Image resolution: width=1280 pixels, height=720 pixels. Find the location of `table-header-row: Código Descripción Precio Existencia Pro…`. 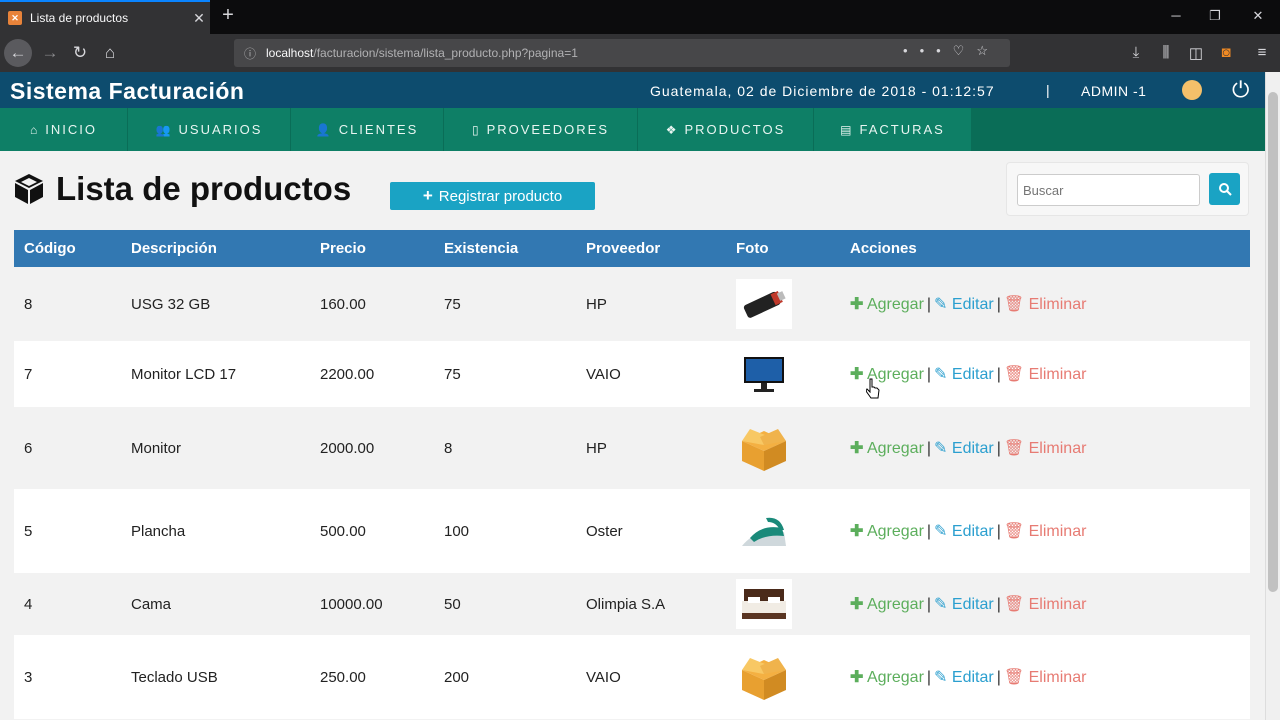

table-header-row: Código Descripción Precio Existencia Pro… is located at coordinates (632, 248).